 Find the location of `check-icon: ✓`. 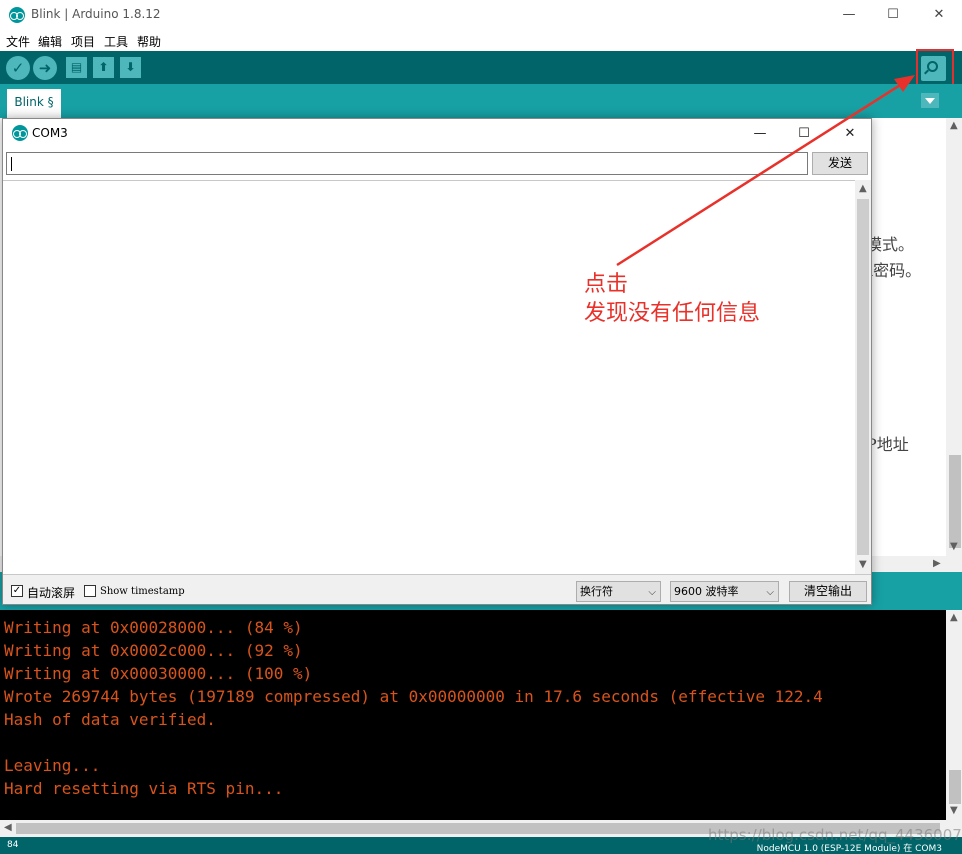

check-icon: ✓ is located at coordinates (18, 68).